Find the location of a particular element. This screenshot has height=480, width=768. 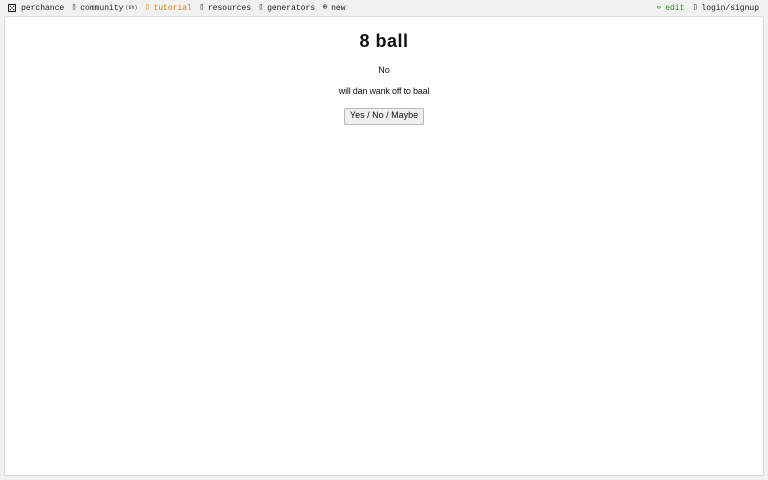

nav-edit-link: ✏ edit is located at coordinates (670, 8).